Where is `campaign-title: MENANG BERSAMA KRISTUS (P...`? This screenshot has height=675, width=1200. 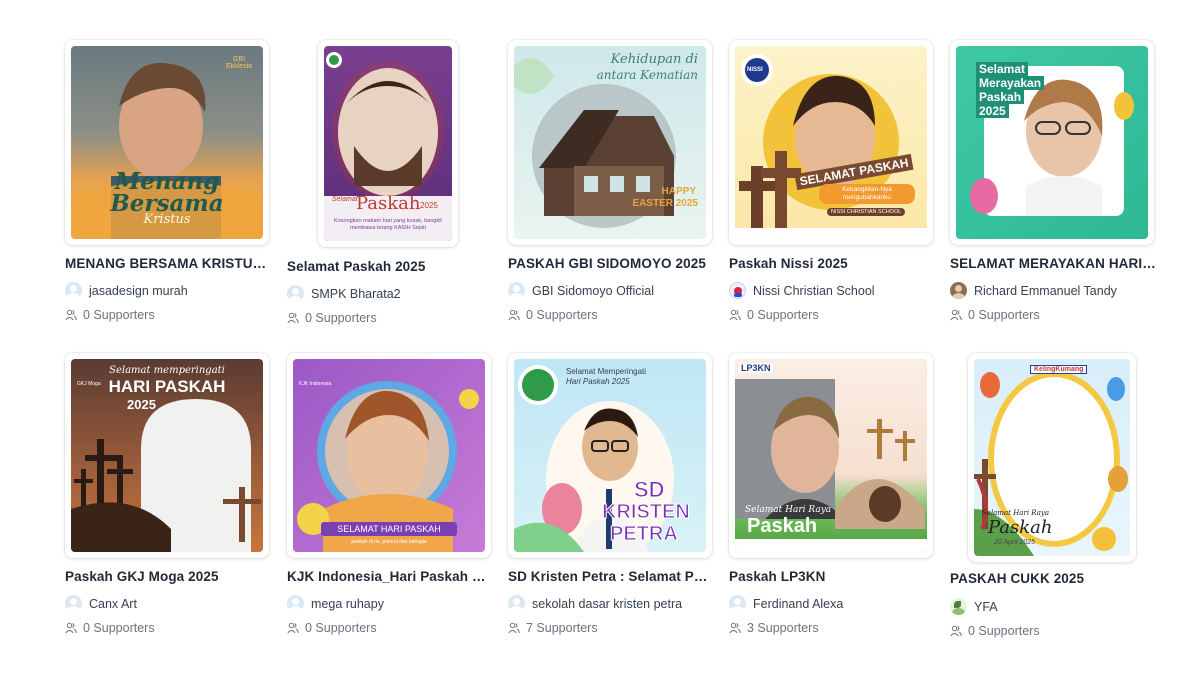
campaign-title: MENANG BERSAMA KRISTUS (P... is located at coordinates (168, 263).